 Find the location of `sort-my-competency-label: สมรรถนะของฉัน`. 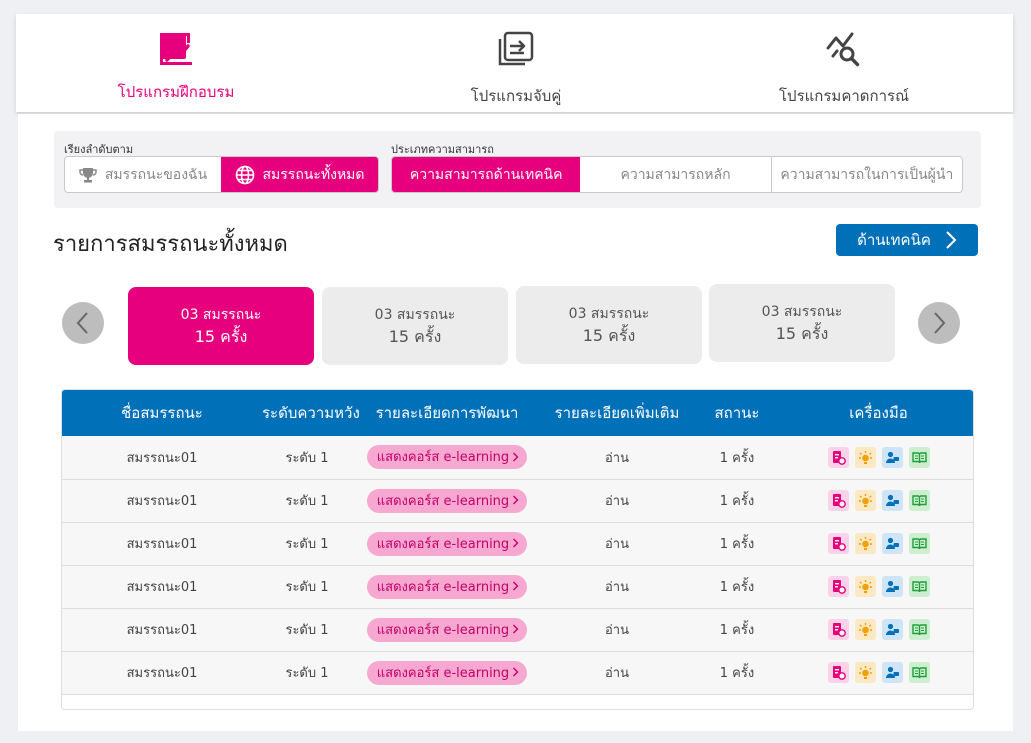

sort-my-competency-label: สมรรถนะของฉัน is located at coordinates (156, 174).